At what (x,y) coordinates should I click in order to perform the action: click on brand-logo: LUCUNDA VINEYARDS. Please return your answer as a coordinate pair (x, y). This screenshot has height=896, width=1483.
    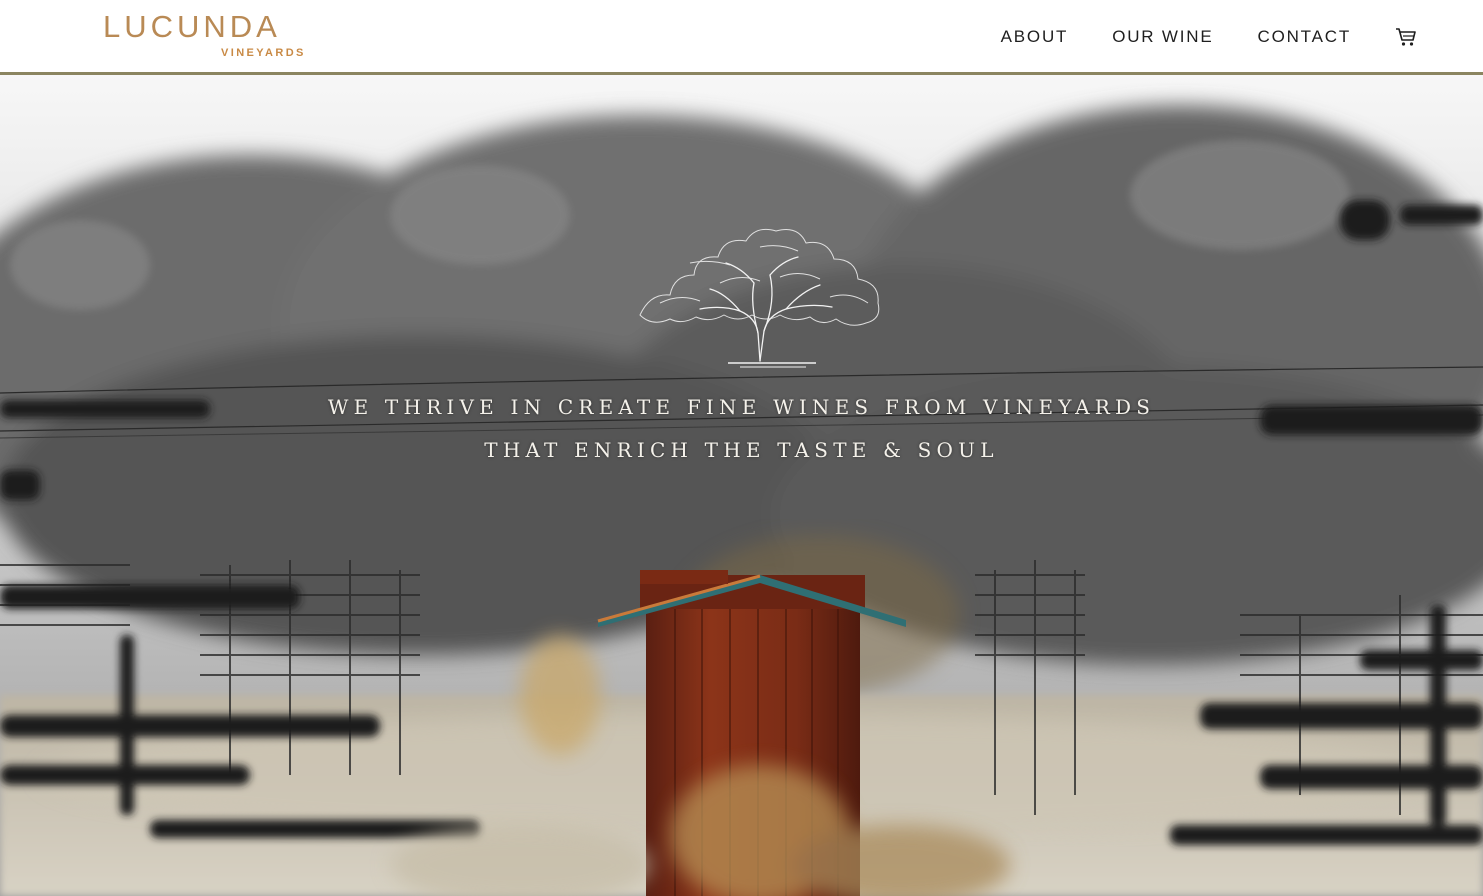
    Looking at the image, I should click on (208, 36).